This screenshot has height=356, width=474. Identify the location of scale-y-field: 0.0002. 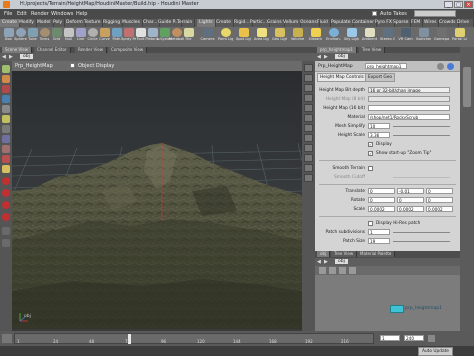
(410, 209).